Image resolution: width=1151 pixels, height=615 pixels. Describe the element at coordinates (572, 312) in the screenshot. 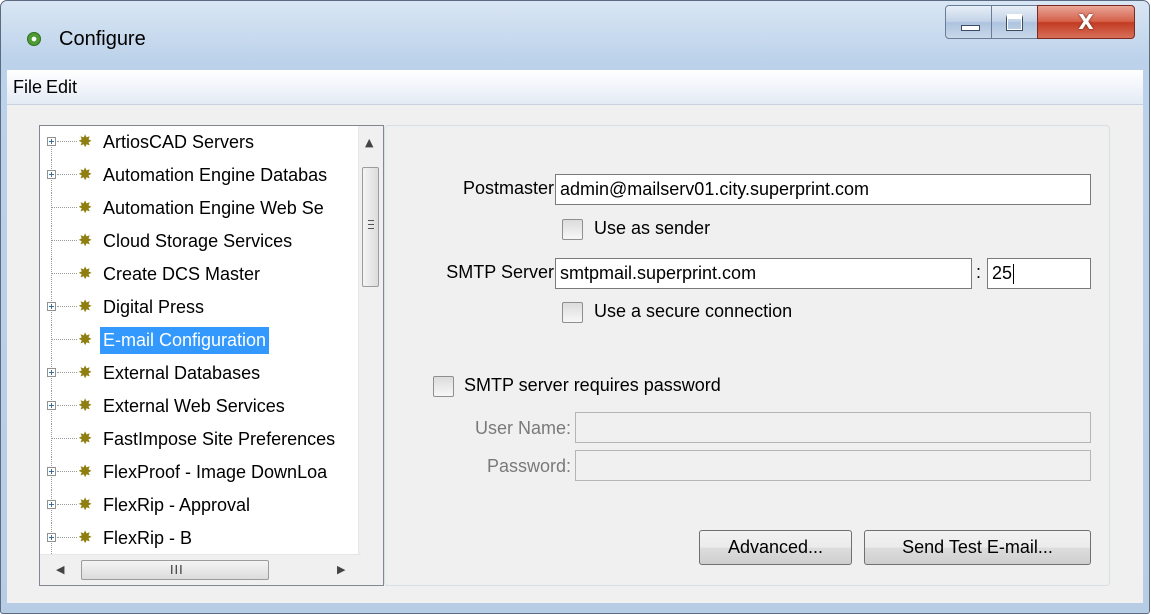

I see `secure-connection-checkbox` at that location.